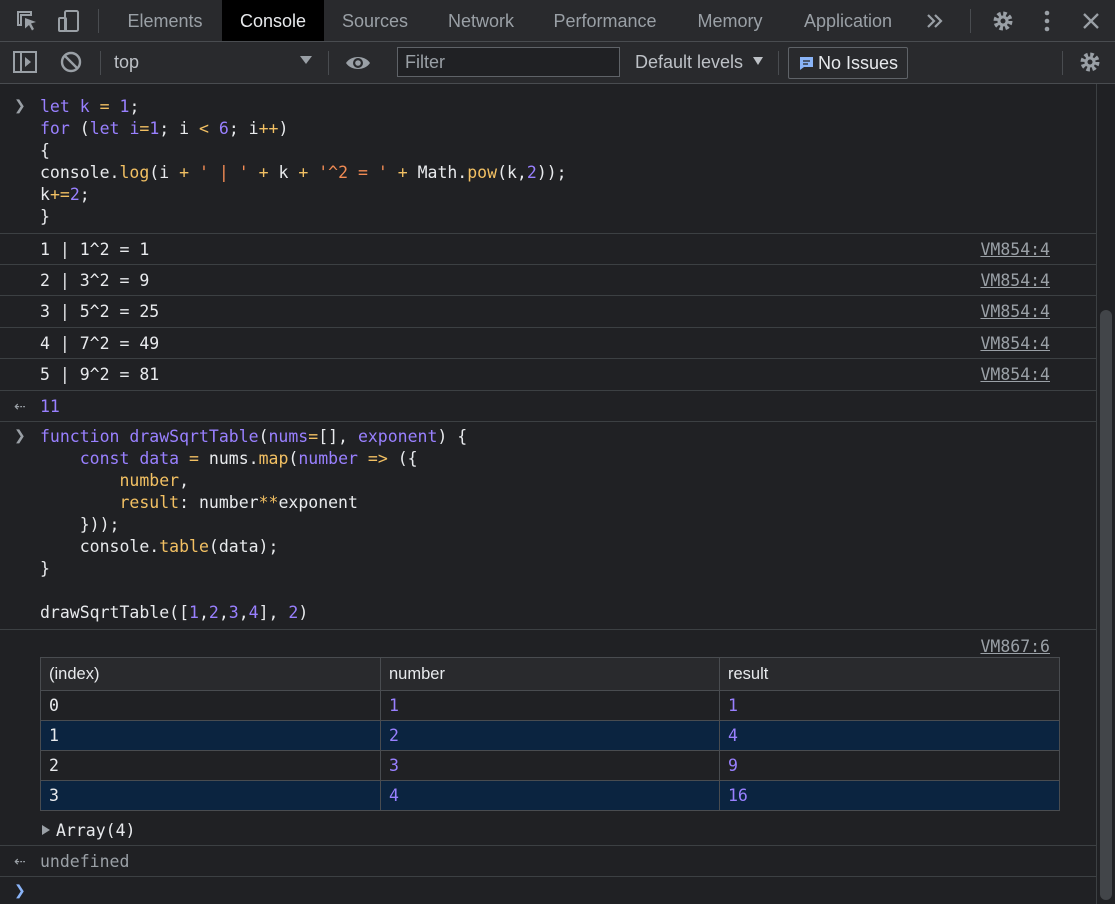 The width and height of the screenshot is (1115, 904). What do you see at coordinates (1106, 605) in the screenshot?
I see `scrollbar-thumb` at bounding box center [1106, 605].